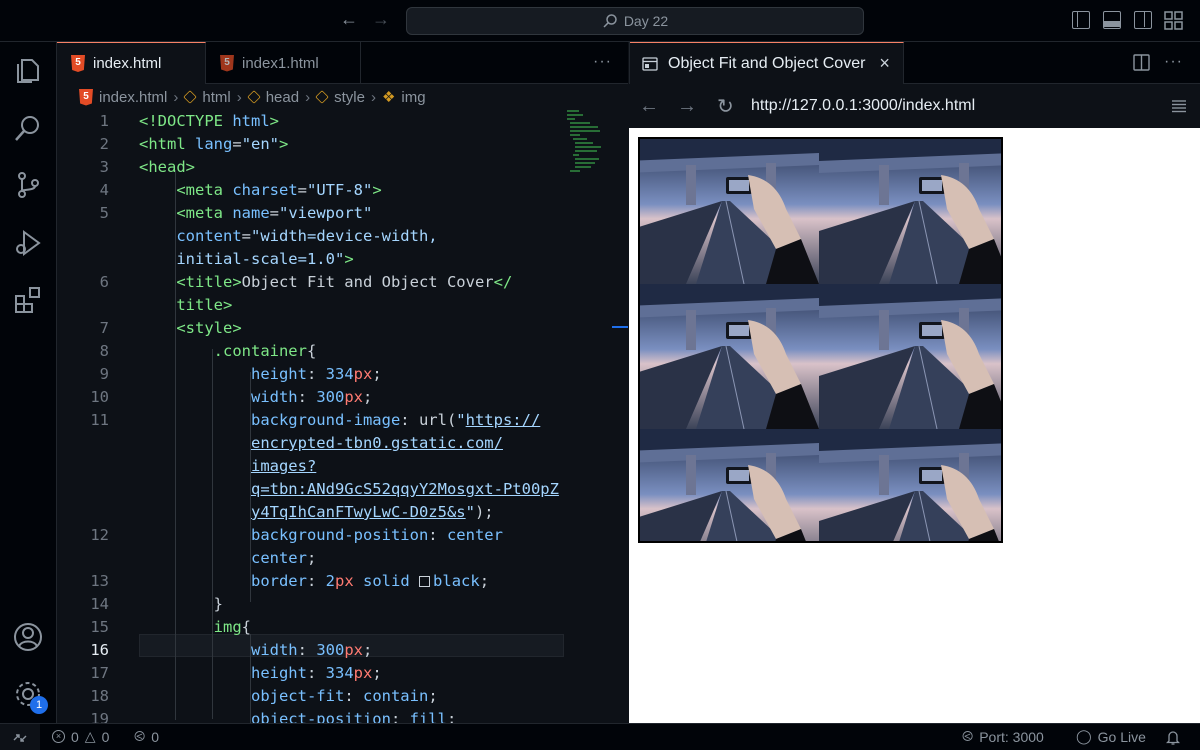  Describe the element at coordinates (147, 167) in the screenshot. I see `code-line: 3 <head>` at that location.